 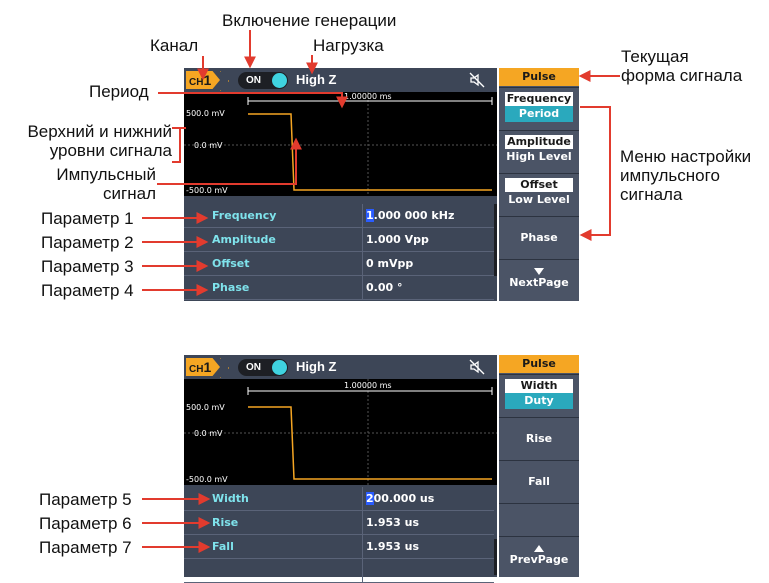 I want to click on param-value: 0 mVpp, so click(x=389, y=263).